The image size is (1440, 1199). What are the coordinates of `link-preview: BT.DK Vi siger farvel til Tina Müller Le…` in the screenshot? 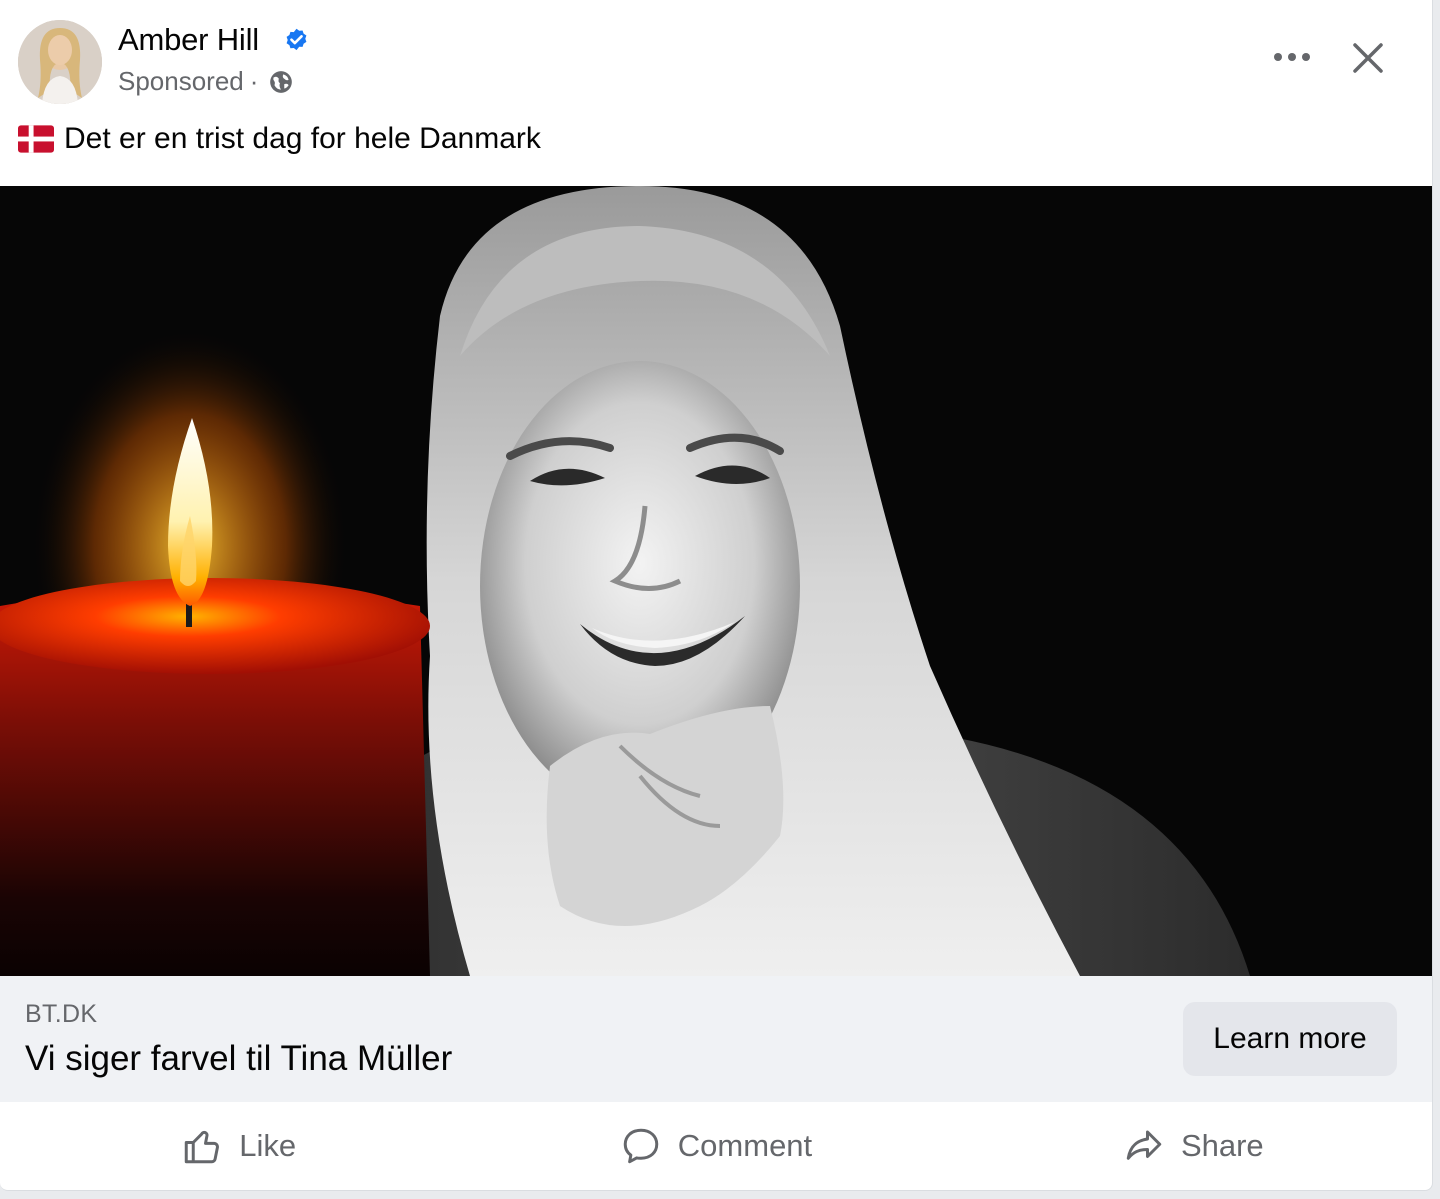 It's located at (716, 1039).